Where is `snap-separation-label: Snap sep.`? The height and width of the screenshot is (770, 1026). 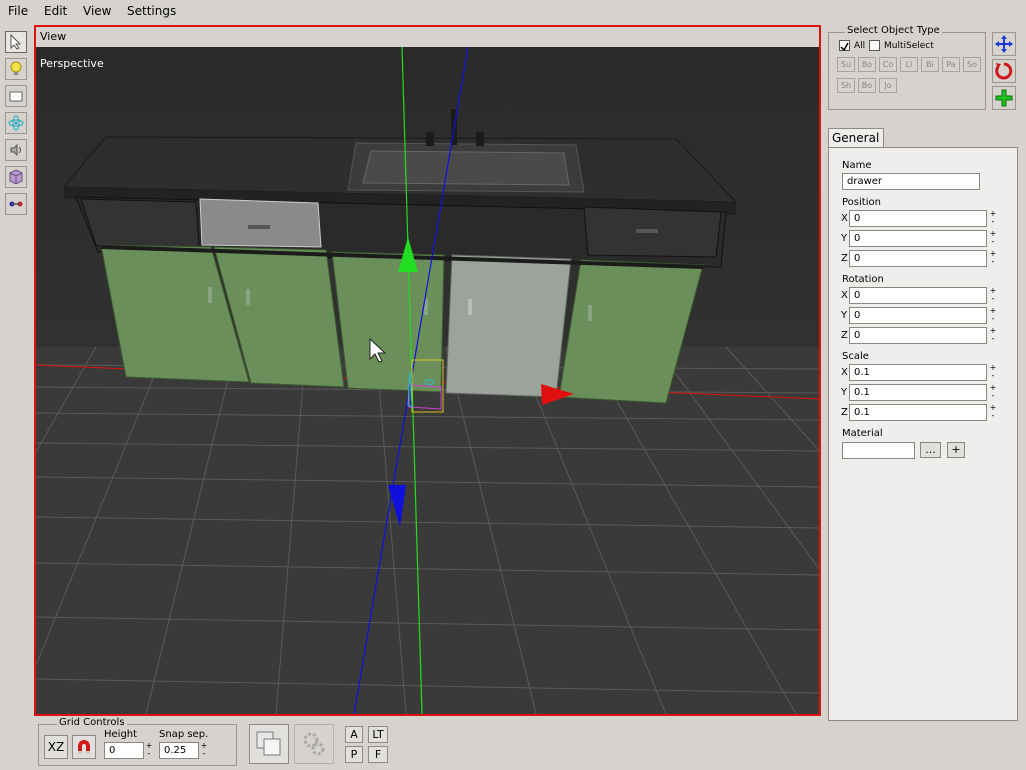 snap-separation-label: Snap sep. is located at coordinates (184, 734).